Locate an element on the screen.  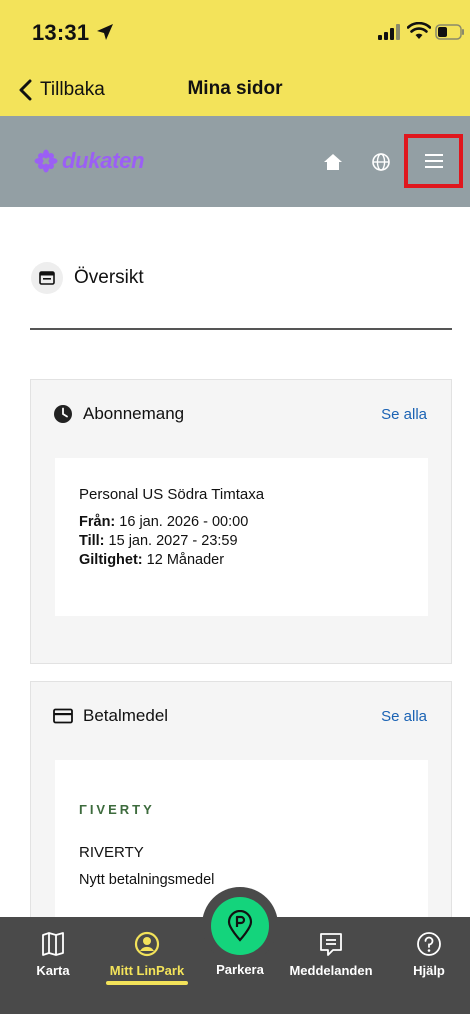
dashboard-icon is located at coordinates (47, 278).